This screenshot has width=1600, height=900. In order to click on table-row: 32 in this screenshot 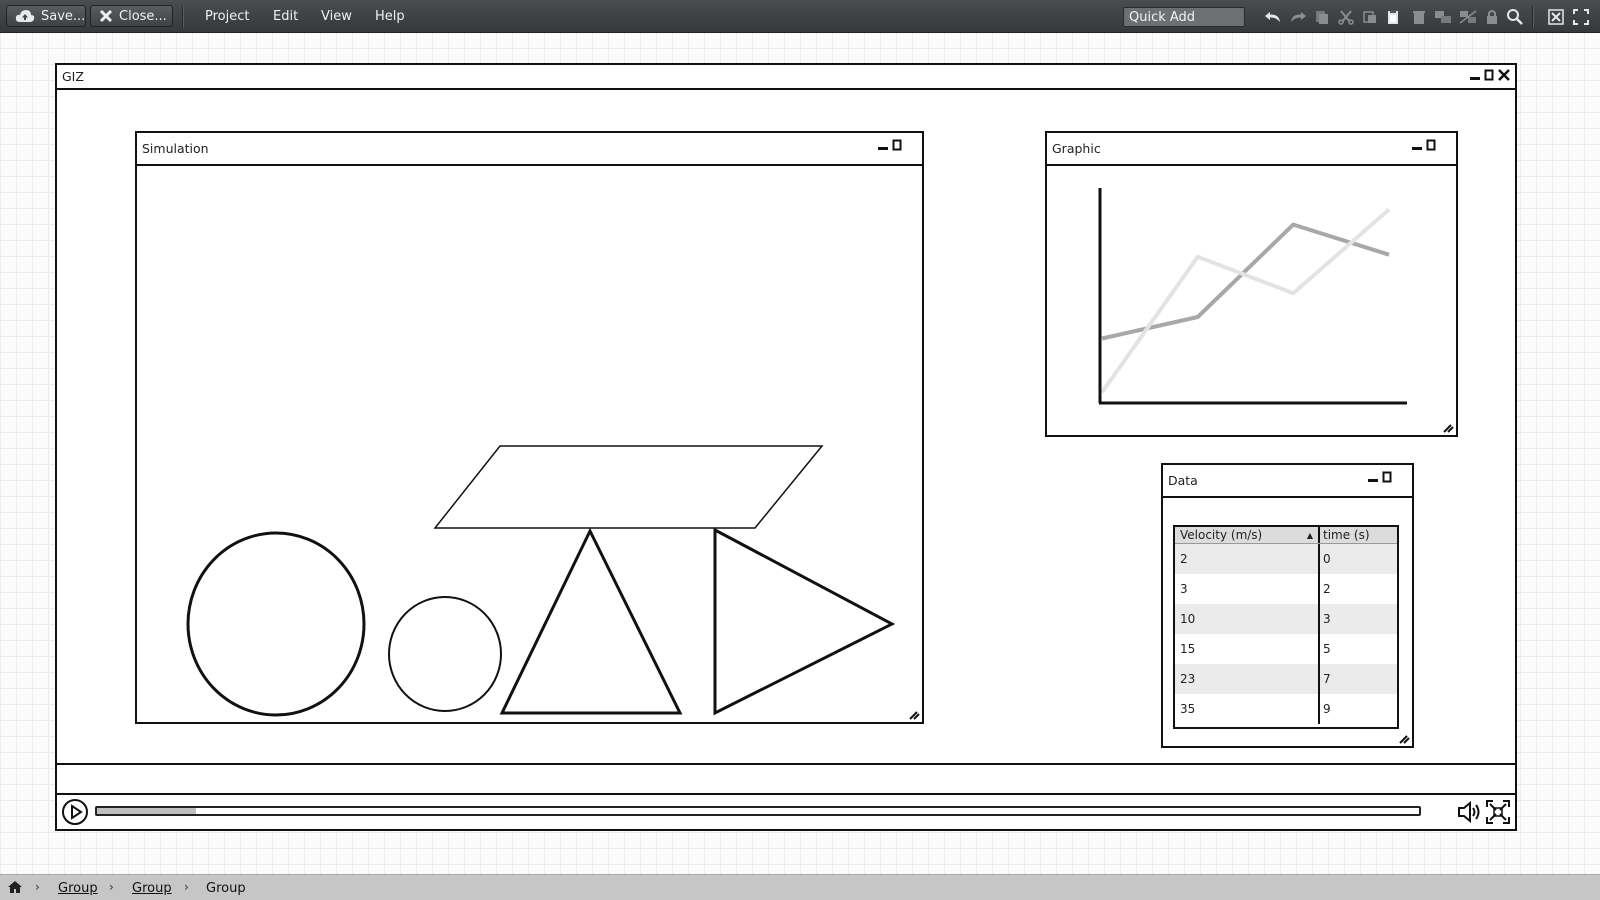, I will do `click(1286, 589)`.